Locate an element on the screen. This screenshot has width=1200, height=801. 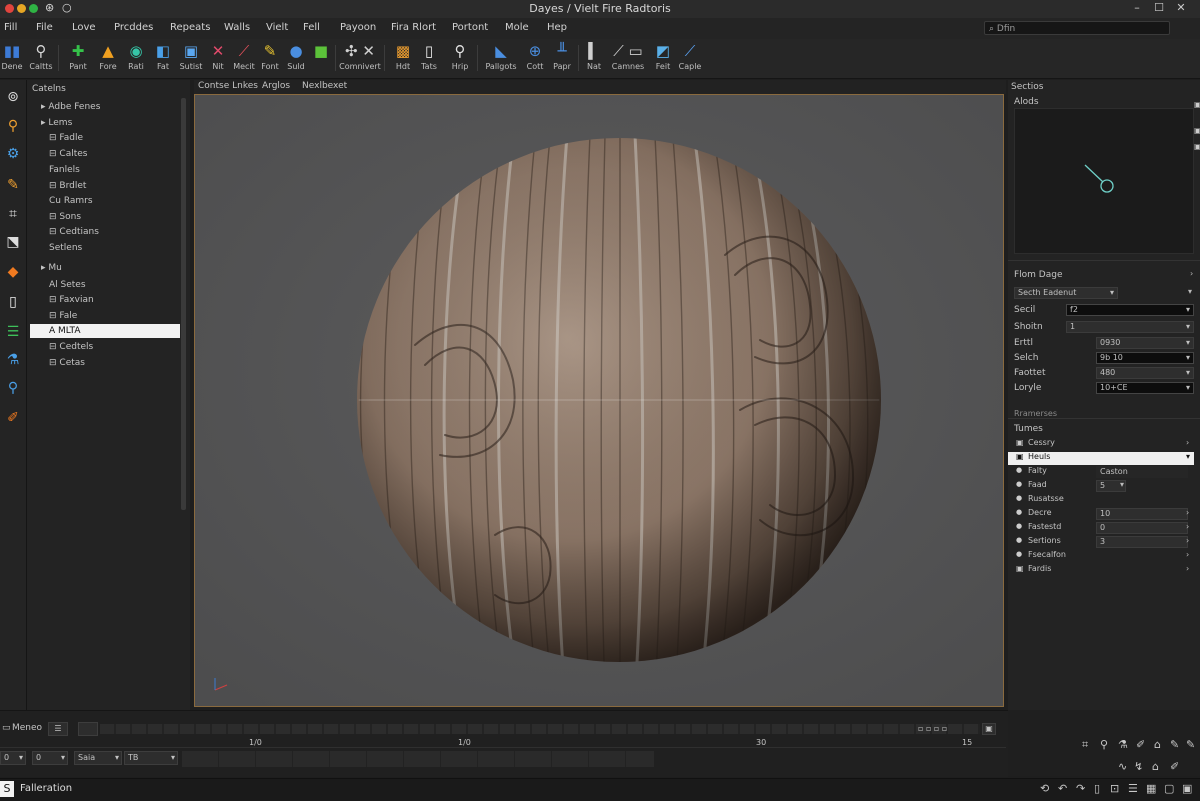
mode-indicator: S is located at coordinates (7, 789).